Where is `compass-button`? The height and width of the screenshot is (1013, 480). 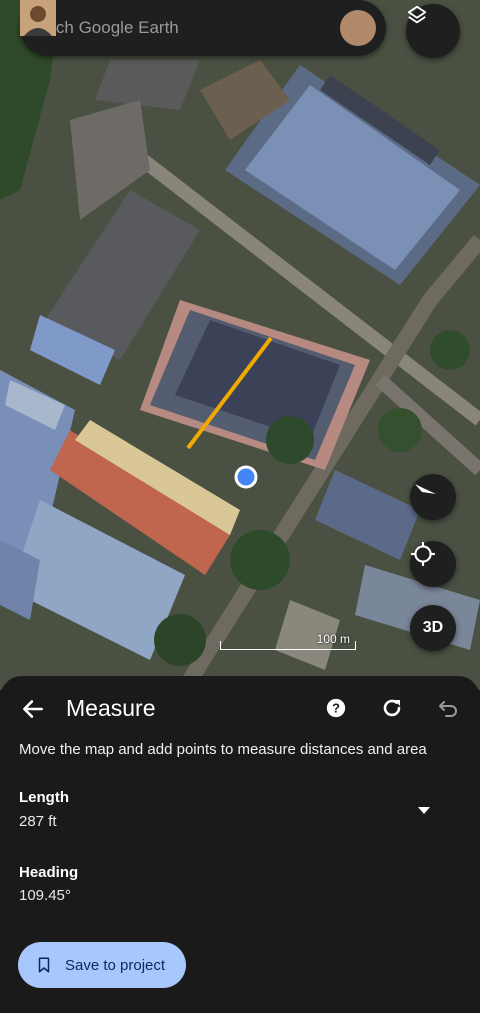 compass-button is located at coordinates (433, 497).